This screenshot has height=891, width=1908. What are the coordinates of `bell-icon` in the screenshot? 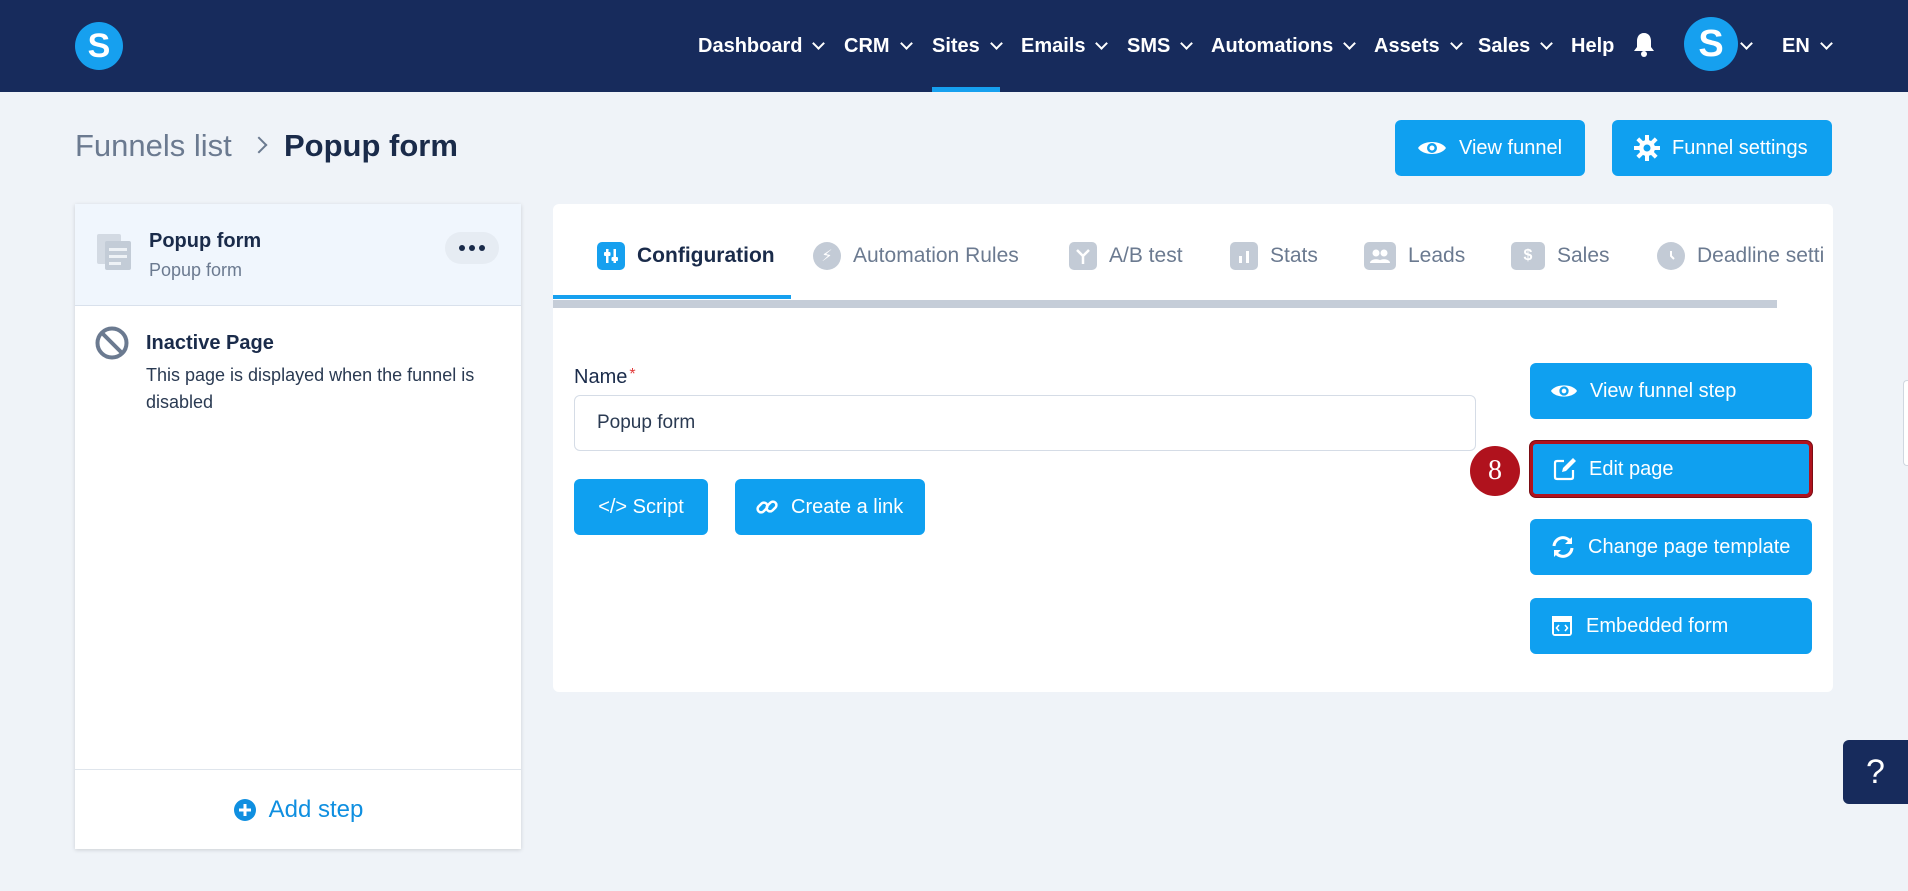 It's located at (1644, 44).